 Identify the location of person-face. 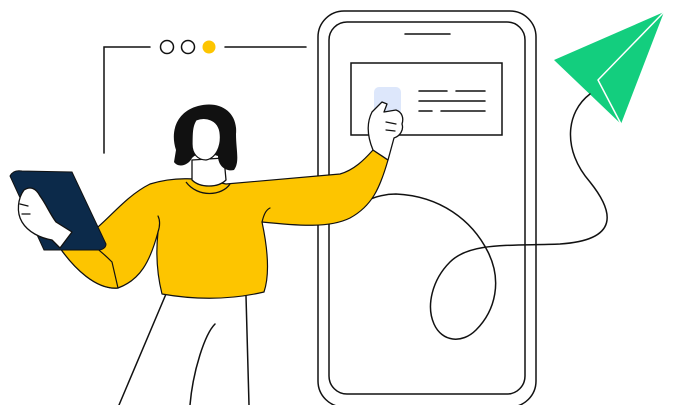
(206, 139).